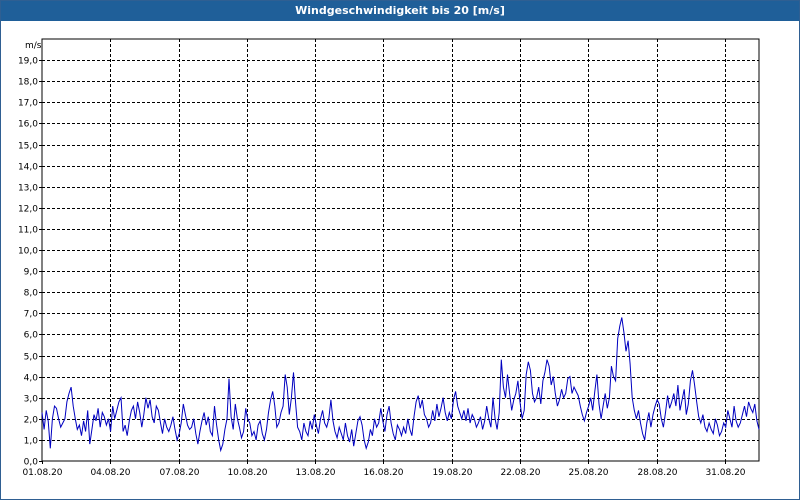 This screenshot has width=800, height=500. Describe the element at coordinates (28, 231) in the screenshot. I see `y-tick-label: 11,0` at that location.